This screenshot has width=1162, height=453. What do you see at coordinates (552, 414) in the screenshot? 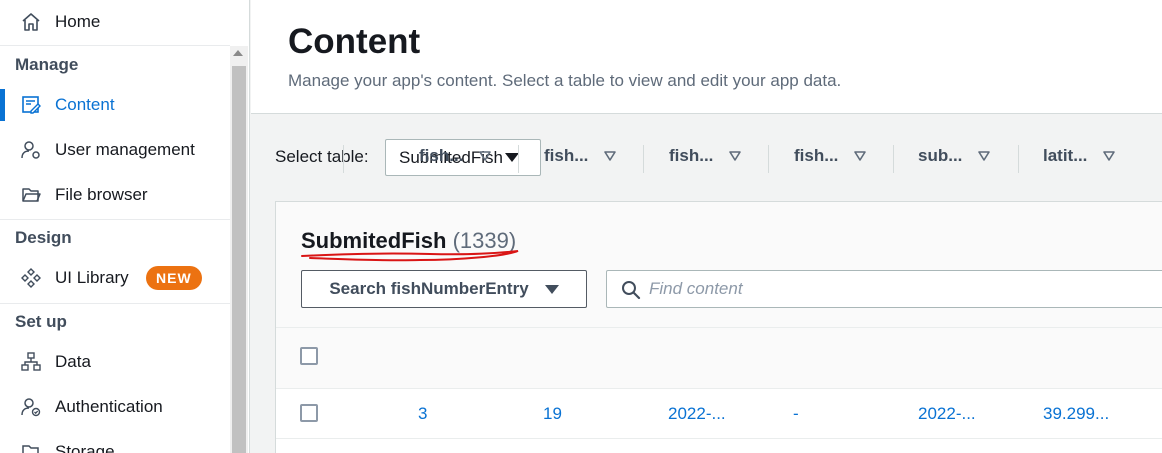
I see `table-cell: 19` at bounding box center [552, 414].